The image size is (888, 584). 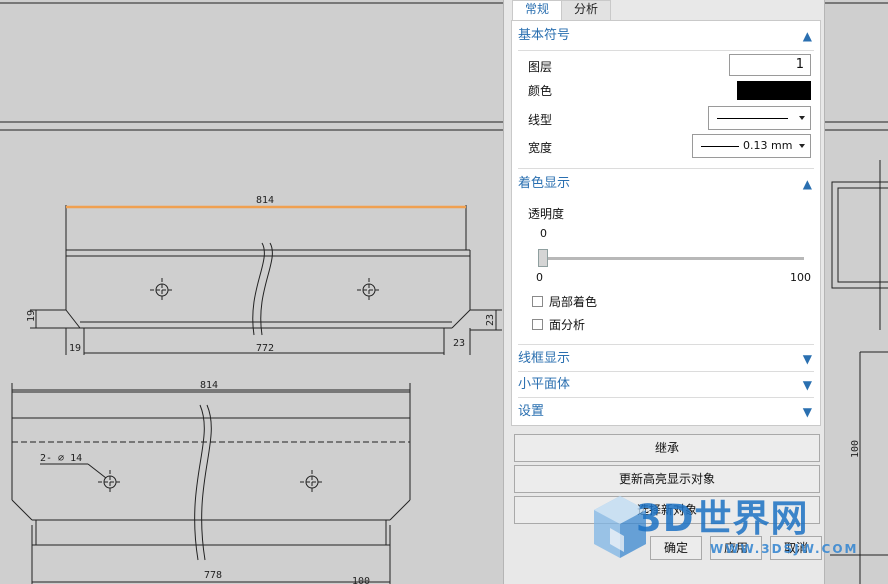 What do you see at coordinates (540, 67) in the screenshot?
I see `layer-label: 图层` at bounding box center [540, 67].